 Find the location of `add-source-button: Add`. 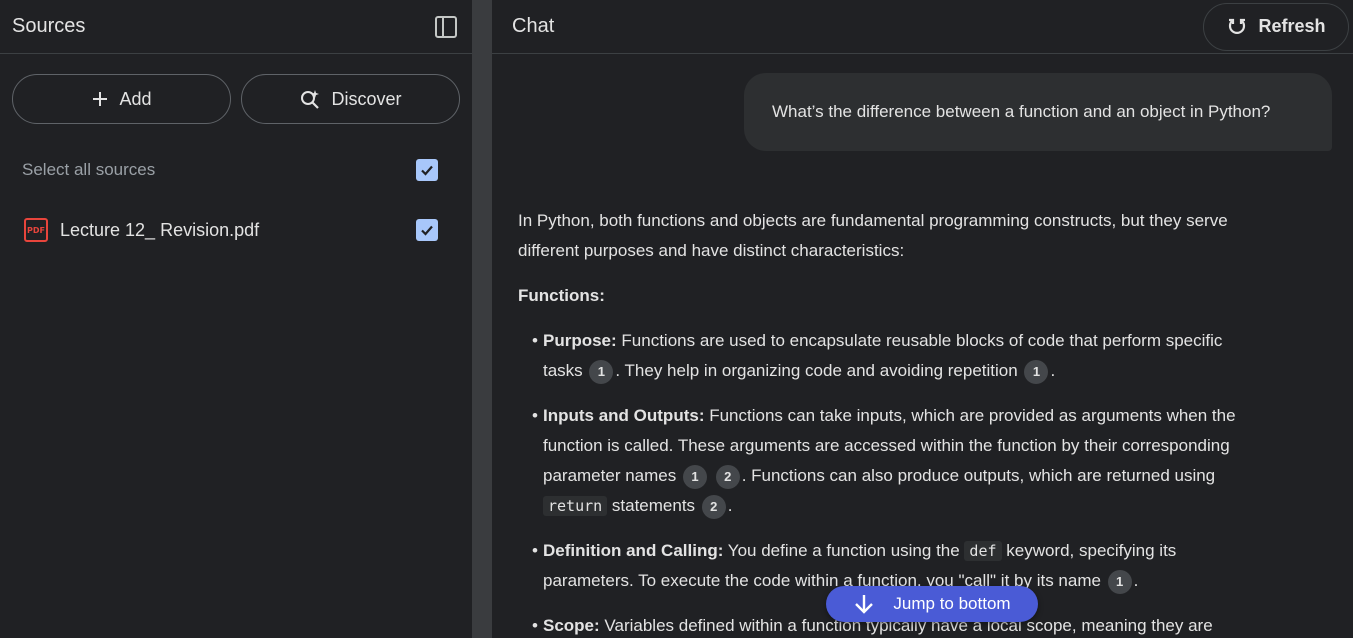

add-source-button: Add is located at coordinates (121, 99).